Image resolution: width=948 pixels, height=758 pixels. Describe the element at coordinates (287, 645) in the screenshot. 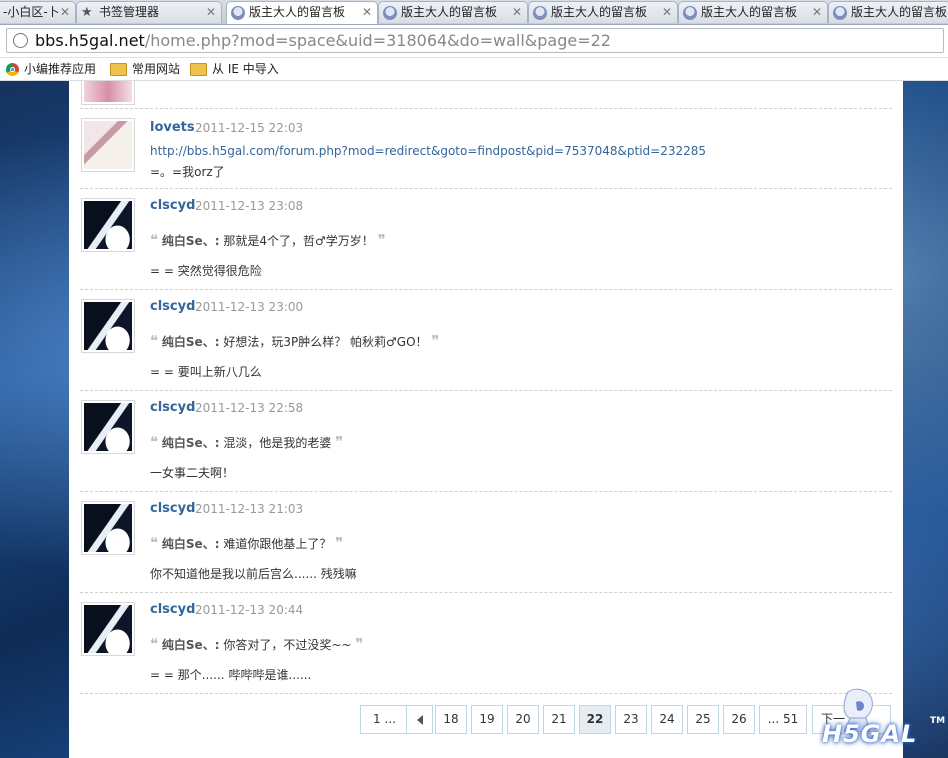

I see `quote-text: 你答对了，不过没奖~~` at that location.